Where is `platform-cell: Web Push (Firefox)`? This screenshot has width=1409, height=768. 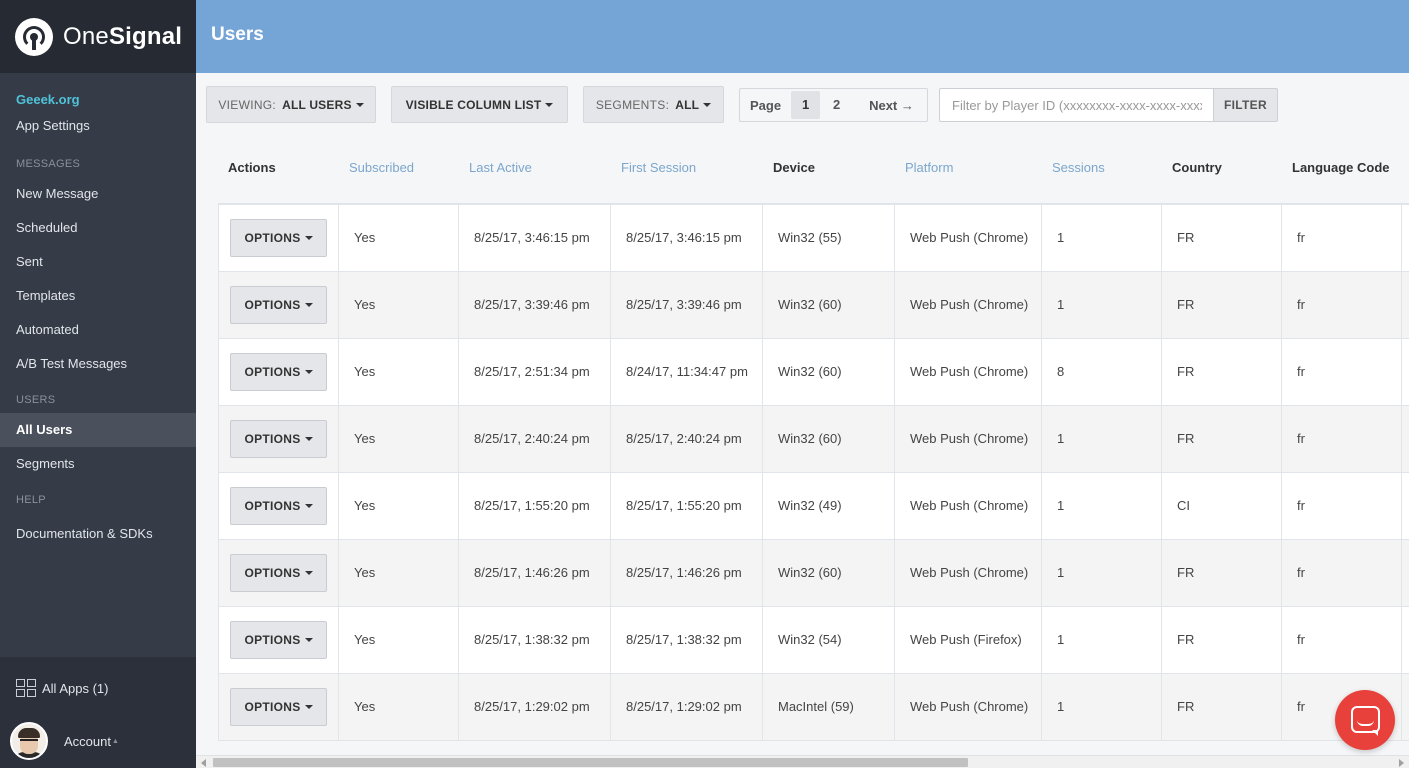
platform-cell: Web Push (Firefox) is located at coordinates (968, 640).